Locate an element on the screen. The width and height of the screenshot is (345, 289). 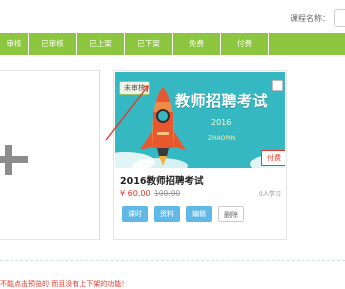
annotation-arrow-icon is located at coordinates (127, 113).